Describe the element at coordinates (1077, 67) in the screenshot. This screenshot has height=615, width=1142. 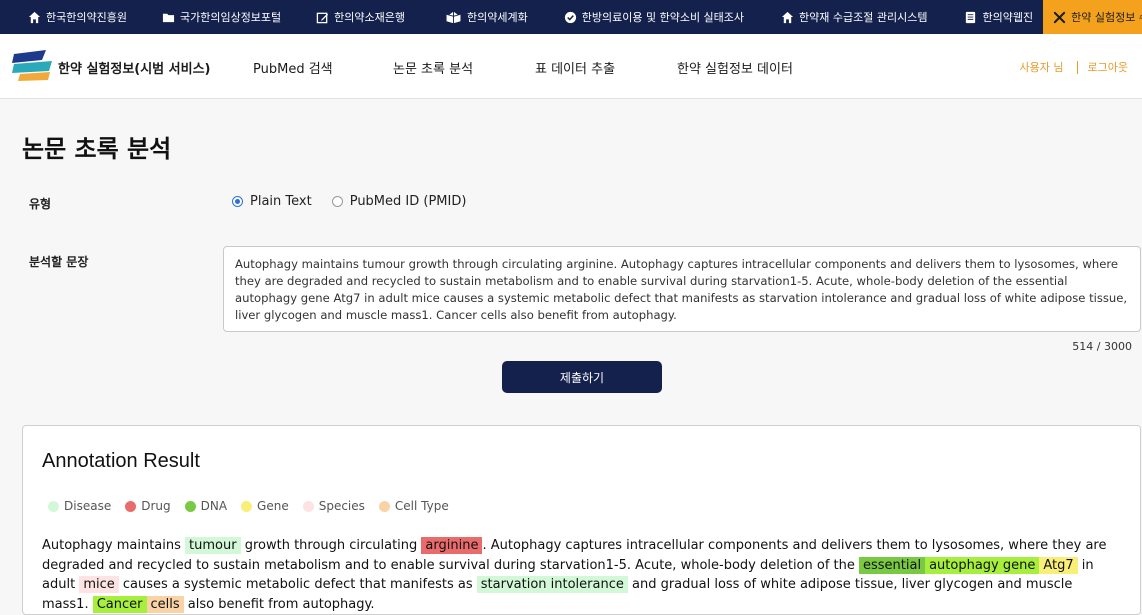
I see `divider` at that location.